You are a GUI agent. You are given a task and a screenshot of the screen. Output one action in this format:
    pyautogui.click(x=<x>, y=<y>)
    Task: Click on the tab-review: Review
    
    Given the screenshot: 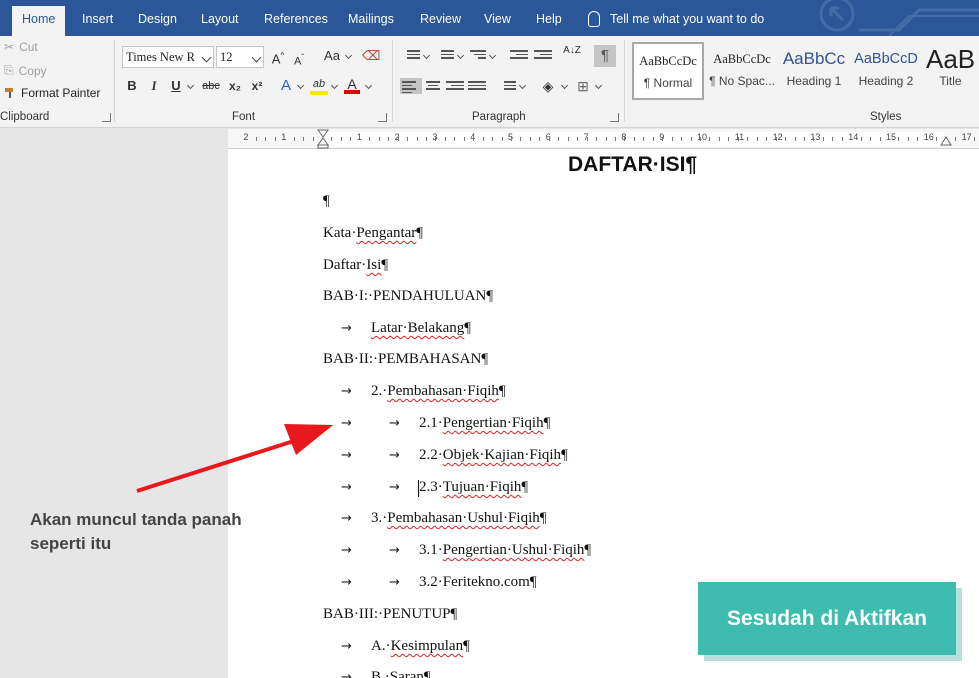 What is the action you would take?
    pyautogui.click(x=440, y=21)
    